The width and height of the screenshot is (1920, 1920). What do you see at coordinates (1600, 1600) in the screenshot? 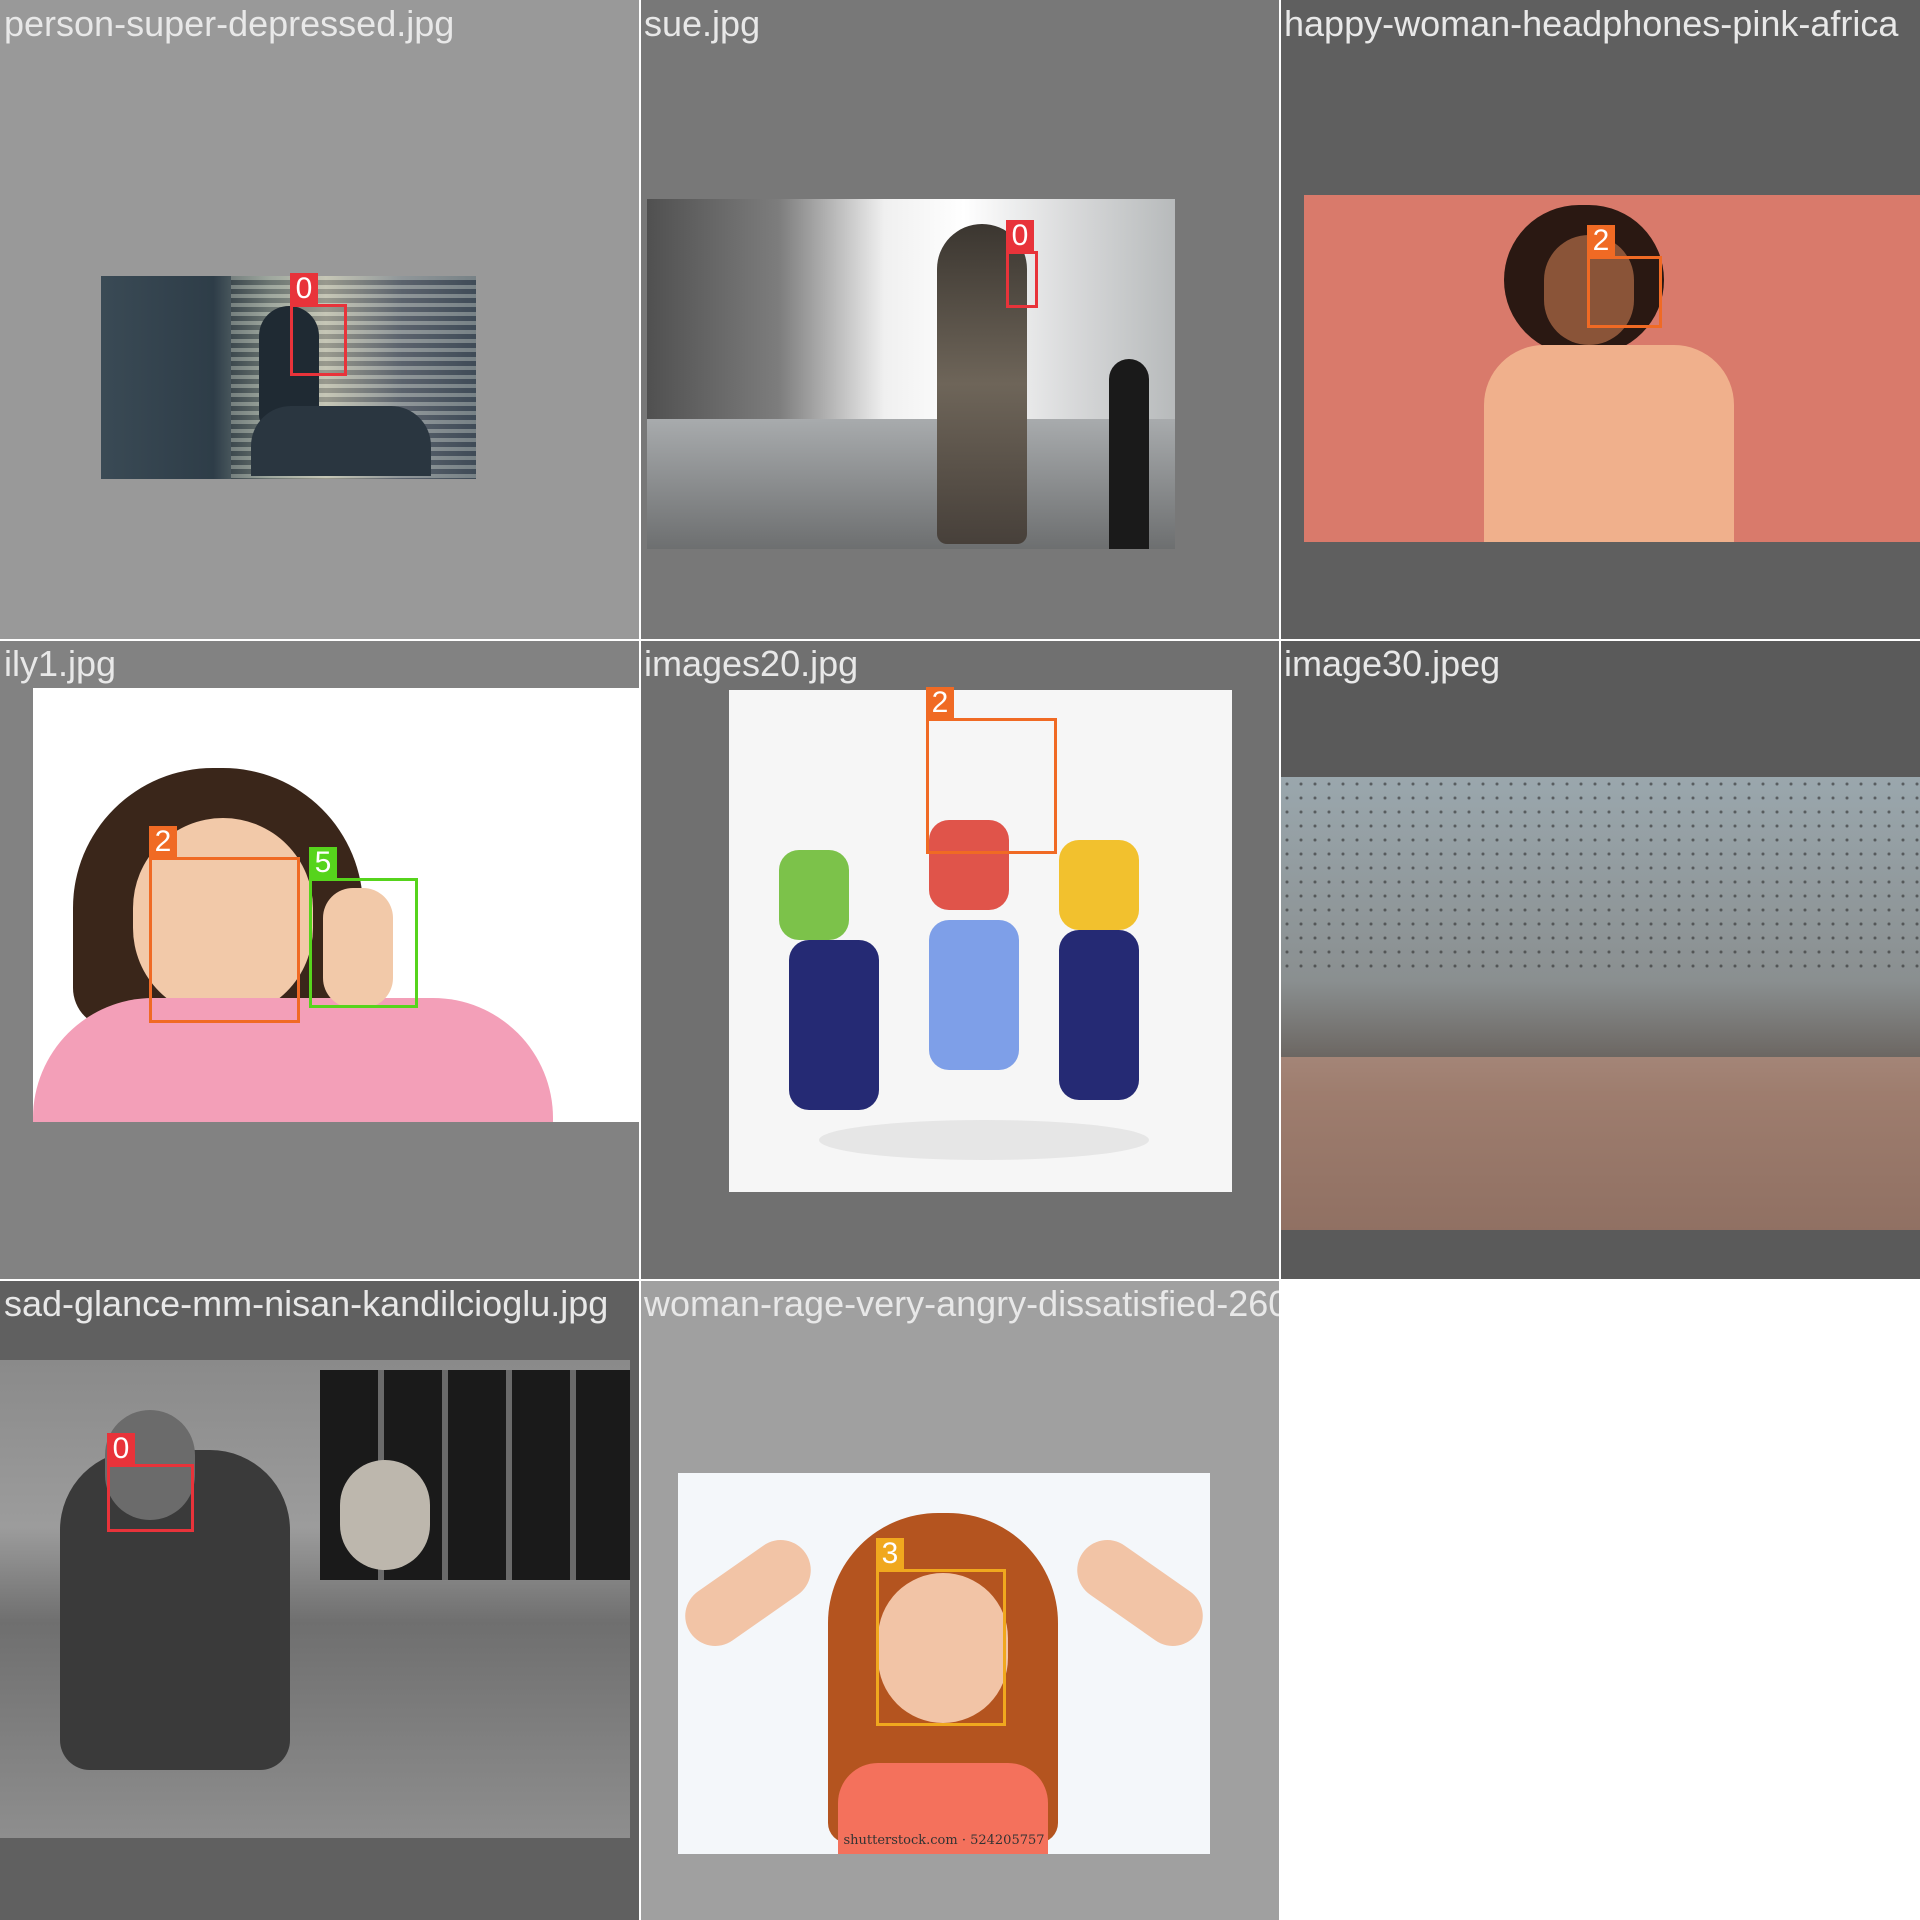
I see `empty-tile` at bounding box center [1600, 1600].